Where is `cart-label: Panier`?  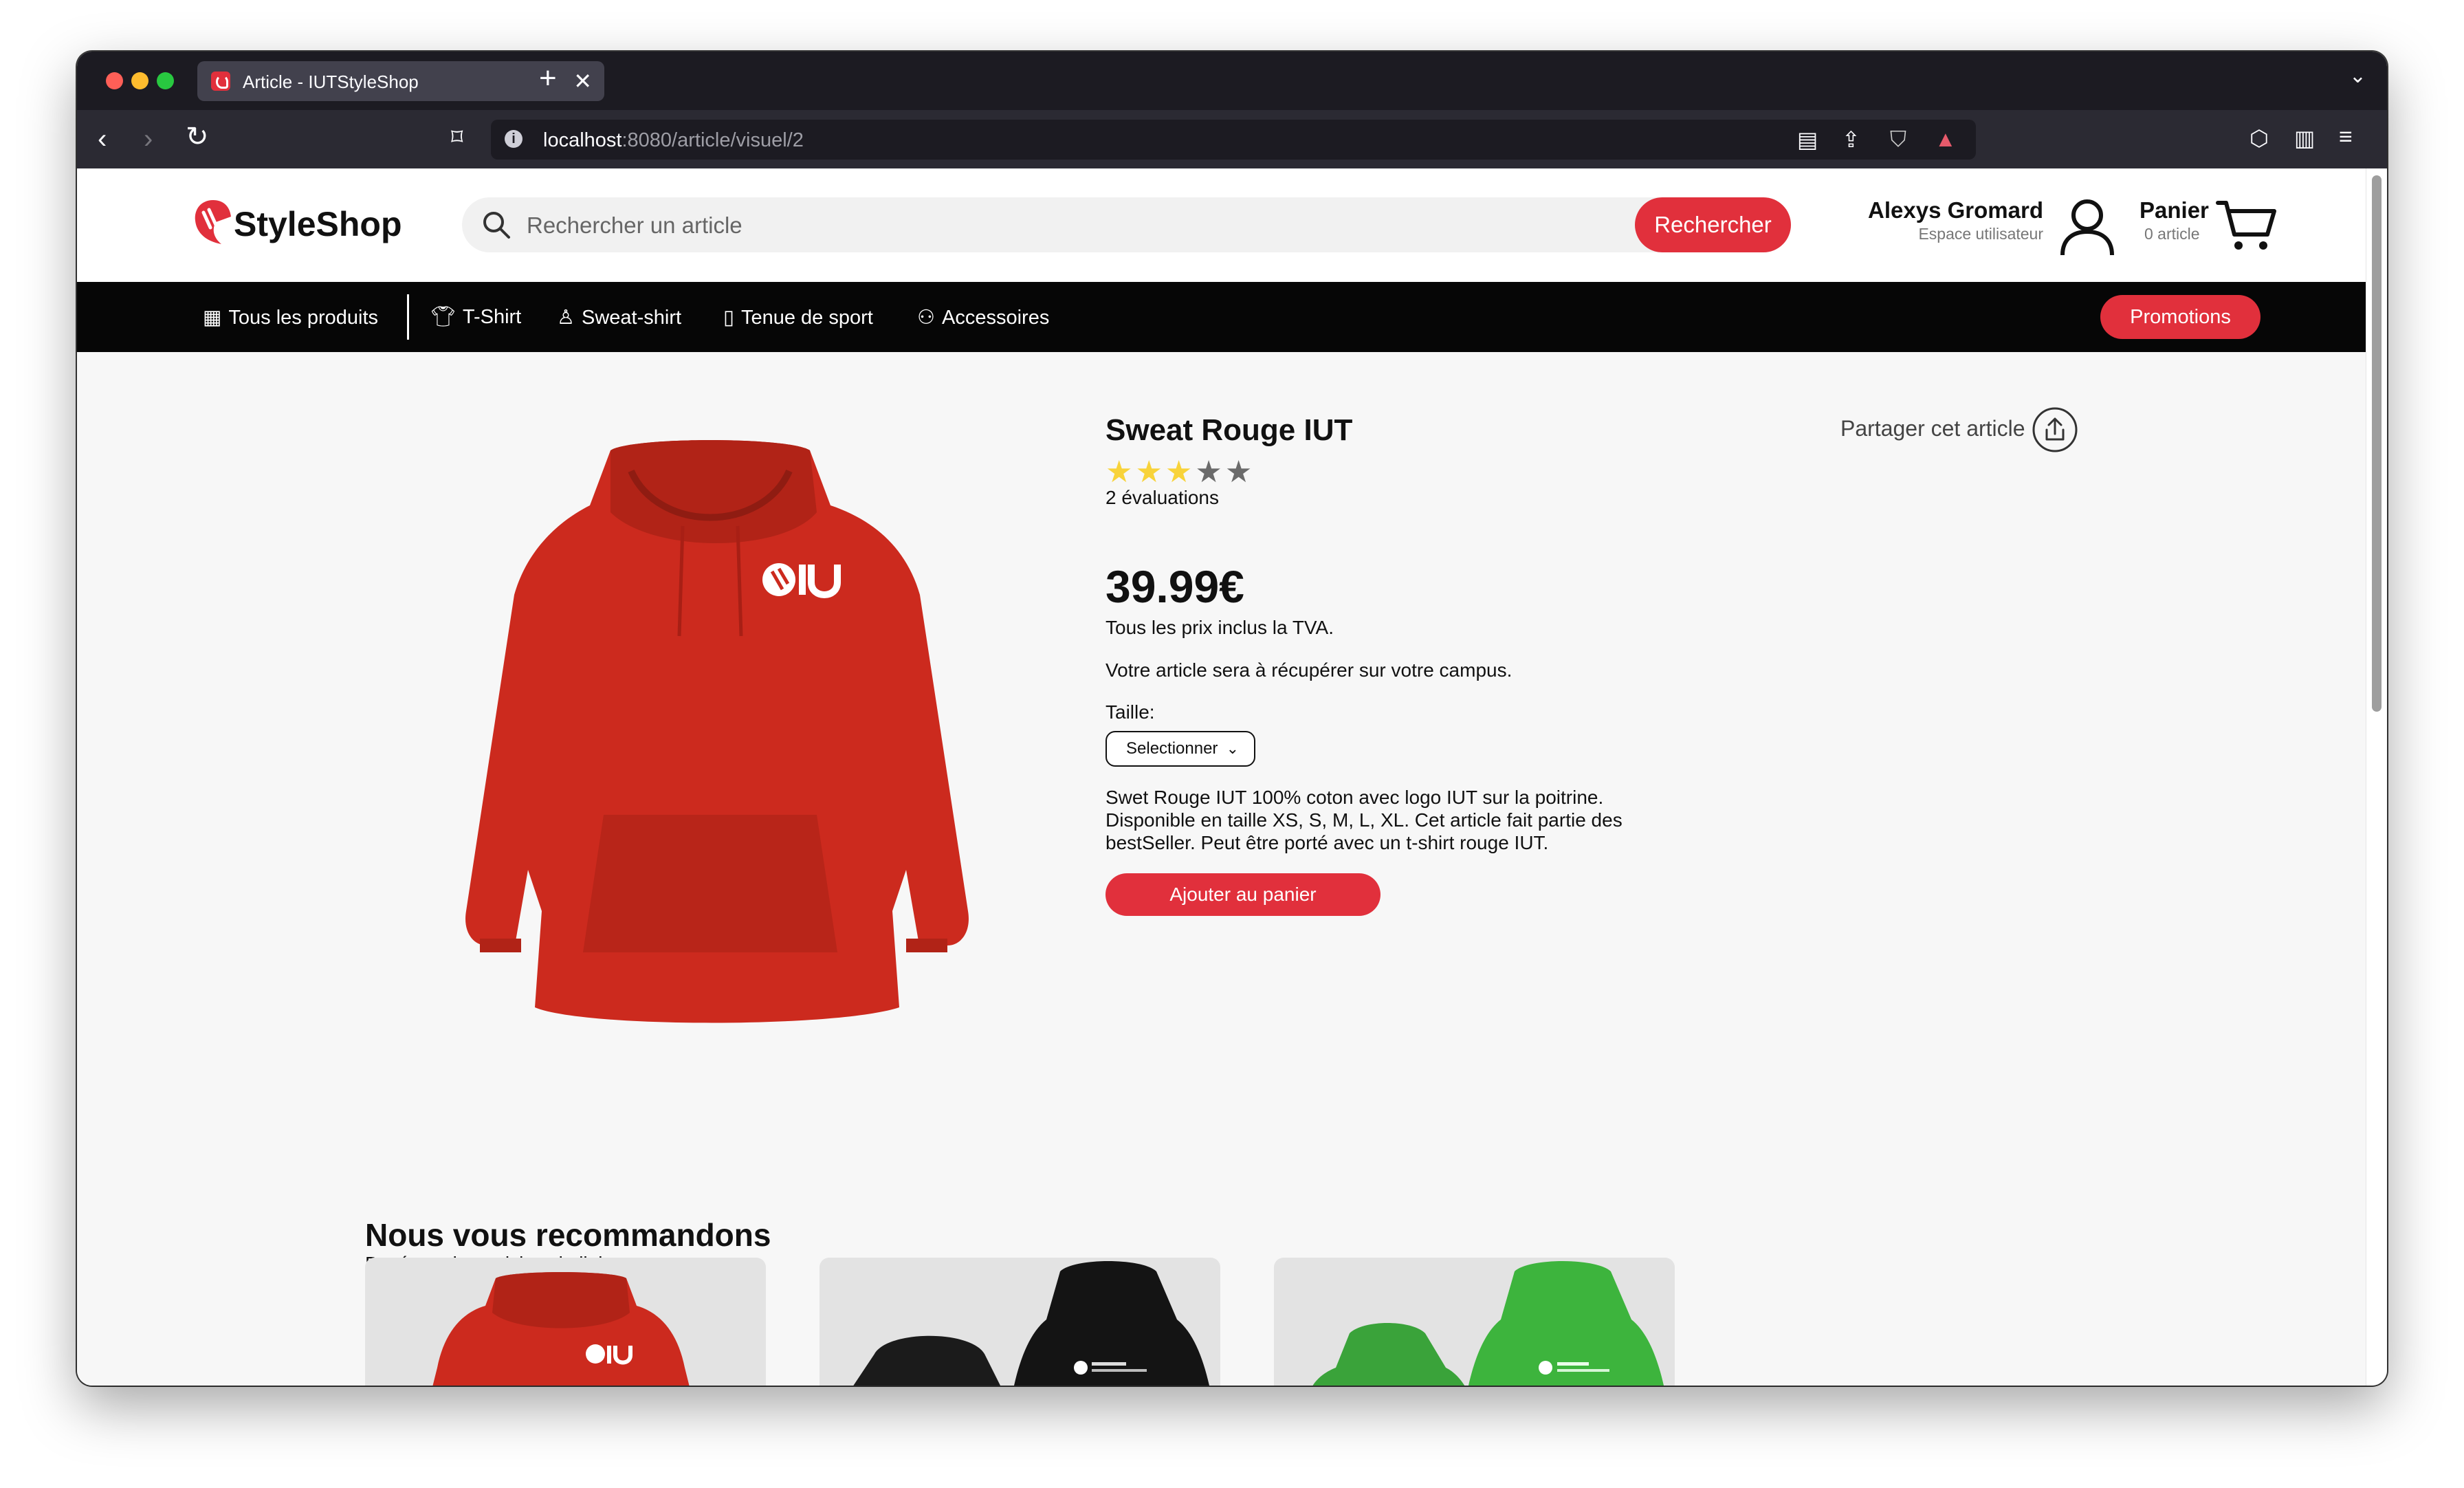
cart-label: Panier is located at coordinates (2174, 210).